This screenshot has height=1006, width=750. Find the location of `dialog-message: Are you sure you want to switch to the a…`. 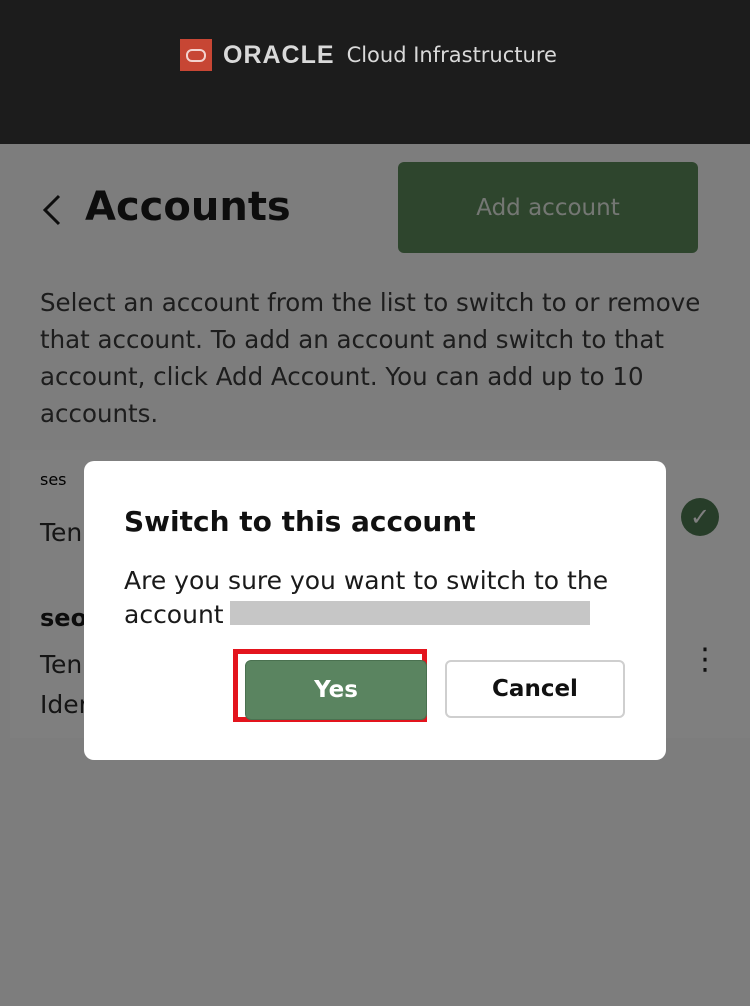

dialog-message: Are you sure you want to switch to the a… is located at coordinates (384, 598).